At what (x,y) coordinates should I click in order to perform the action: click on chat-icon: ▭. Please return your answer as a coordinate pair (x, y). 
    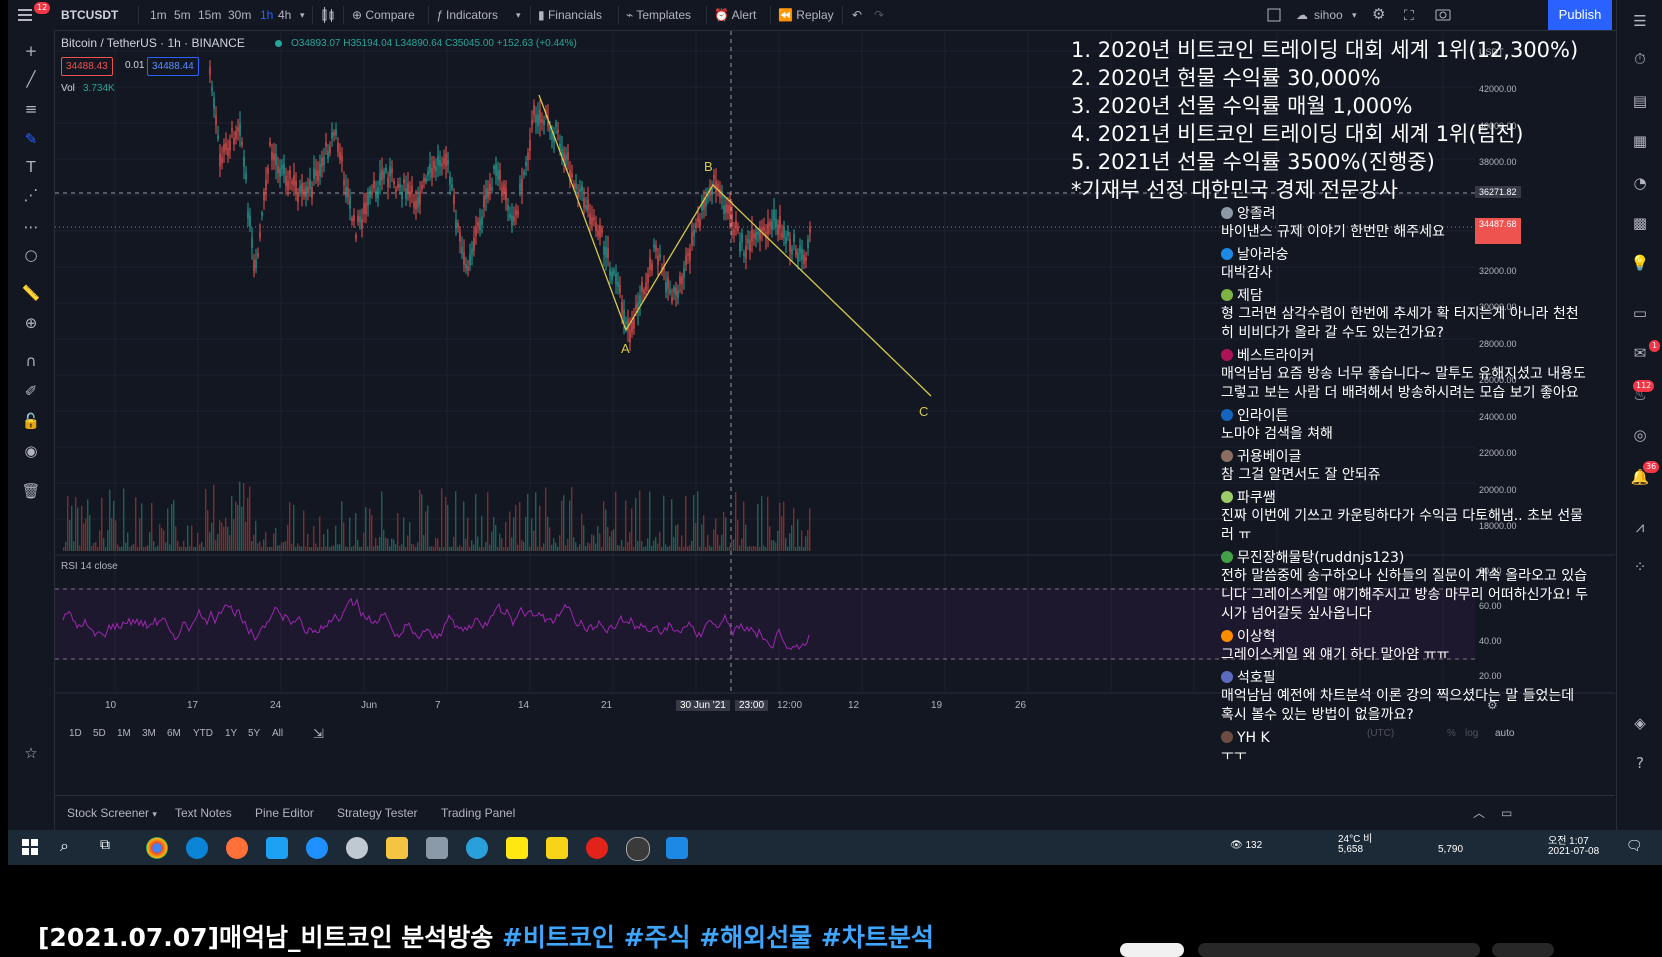
    Looking at the image, I should click on (1640, 313).